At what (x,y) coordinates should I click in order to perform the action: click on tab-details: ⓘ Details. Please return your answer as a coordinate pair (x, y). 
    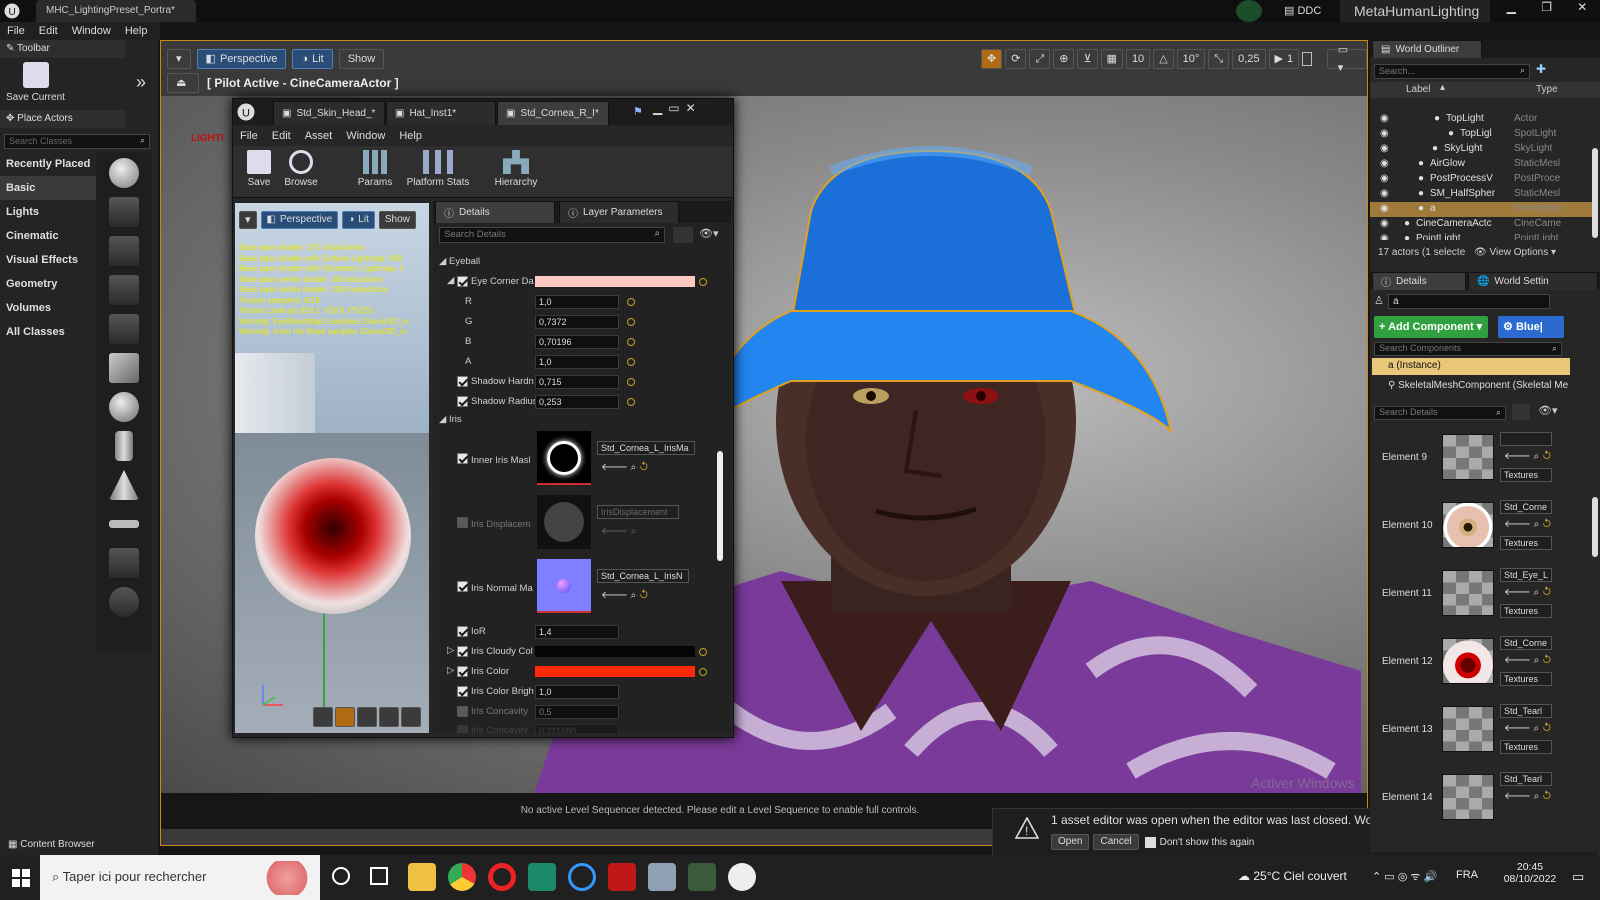
    Looking at the image, I should click on (495, 212).